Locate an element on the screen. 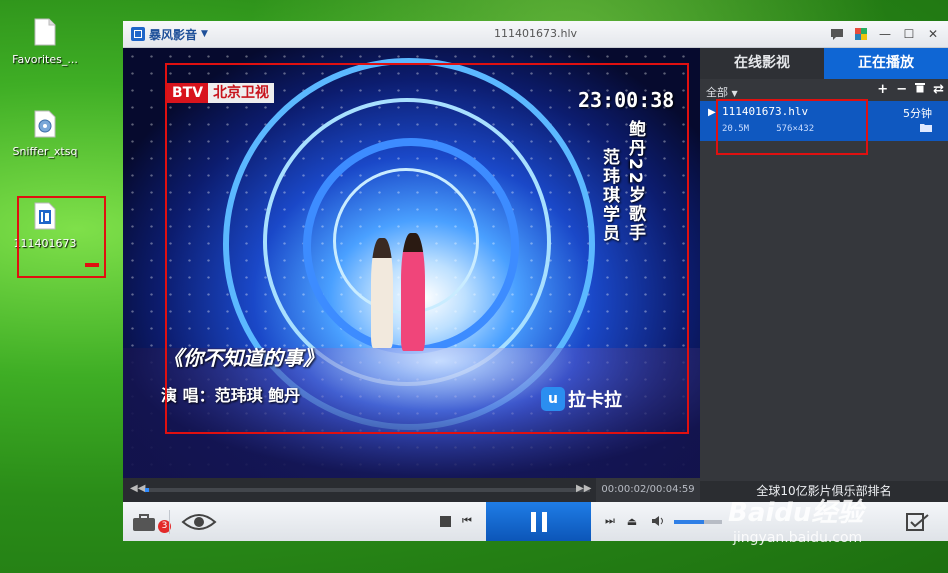 Image resolution: width=948 pixels, height=573 pixels. volume-button is located at coordinates (659, 521).